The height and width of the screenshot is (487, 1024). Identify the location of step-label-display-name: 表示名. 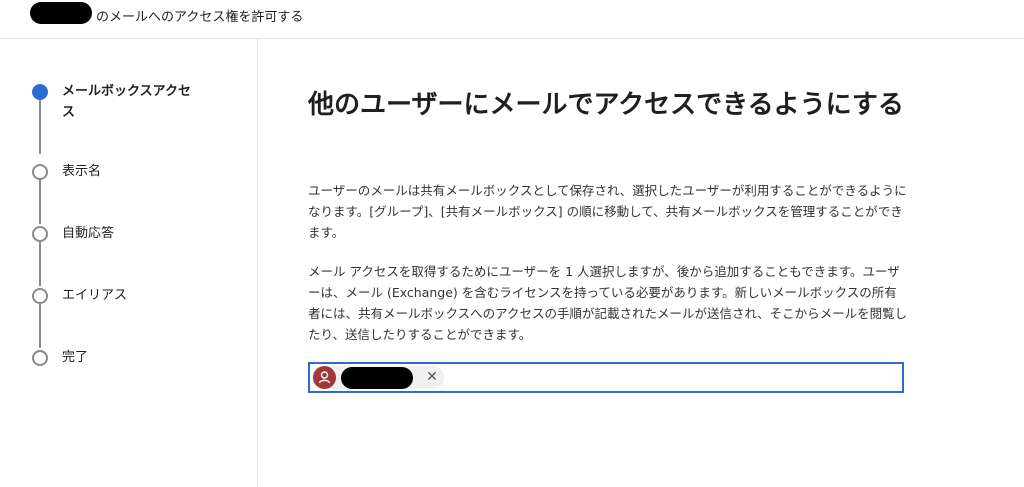
(132, 171).